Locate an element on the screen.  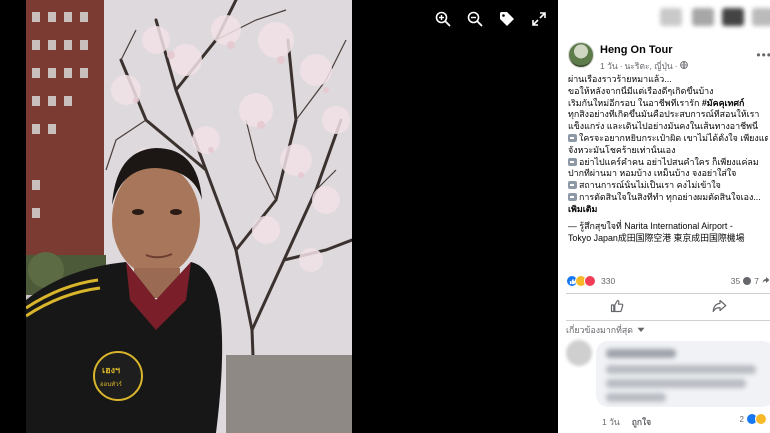
fullscreen-icon is located at coordinates (539, 19).